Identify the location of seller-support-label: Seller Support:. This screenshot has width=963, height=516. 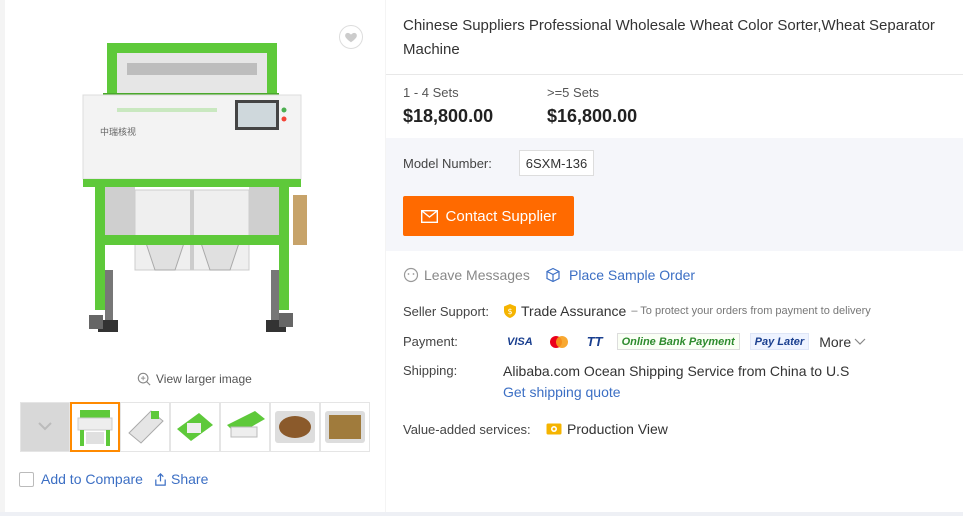
(446, 311).